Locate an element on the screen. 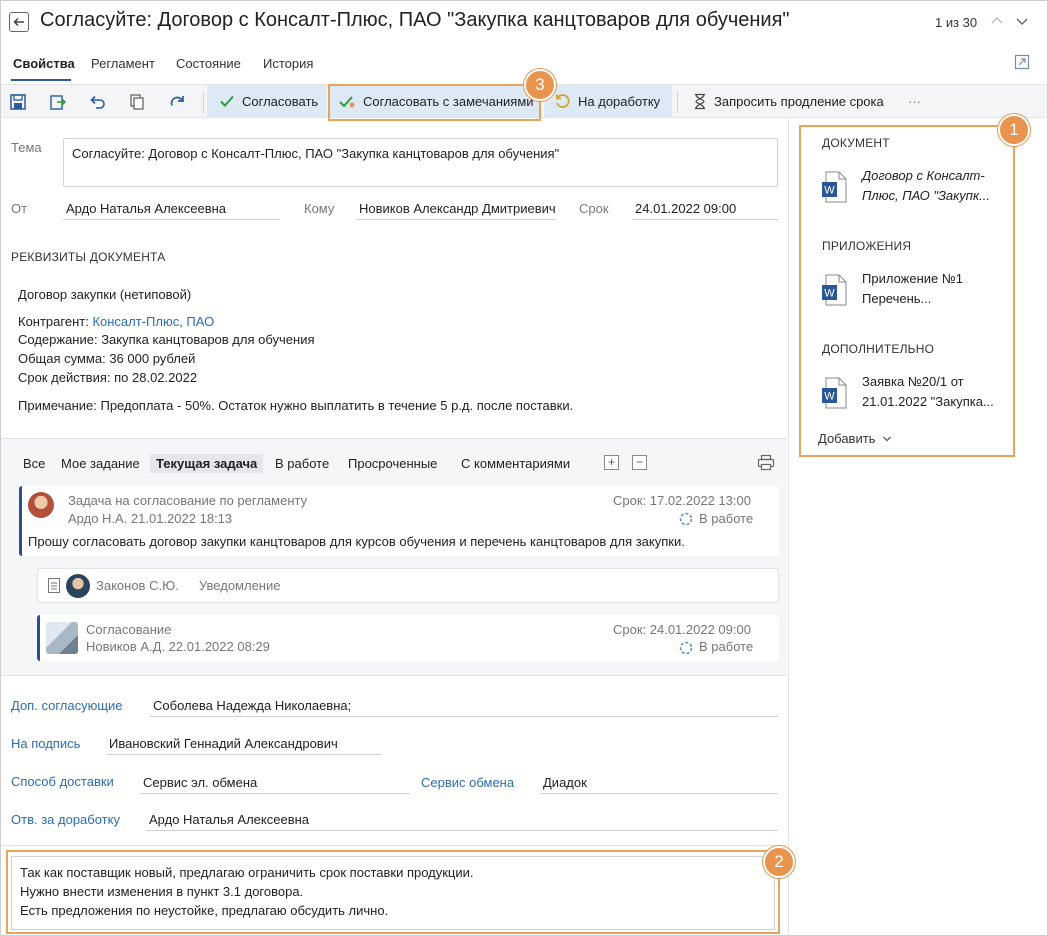 This screenshot has height=936, width=1048. divider is located at coordinates (394, 845).